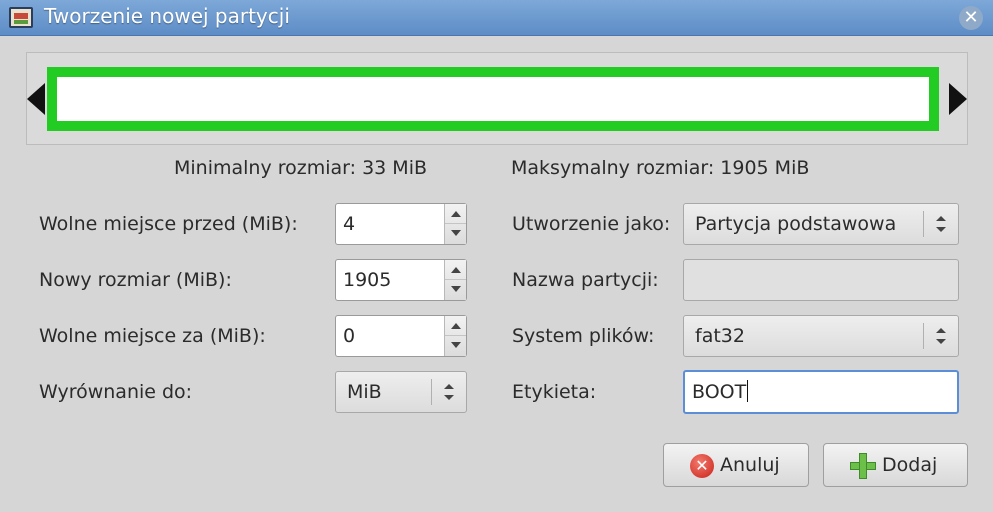 Image resolution: width=993 pixels, height=512 pixels. Describe the element at coordinates (364, 392) in the screenshot. I see `align-value: MiB` at that location.